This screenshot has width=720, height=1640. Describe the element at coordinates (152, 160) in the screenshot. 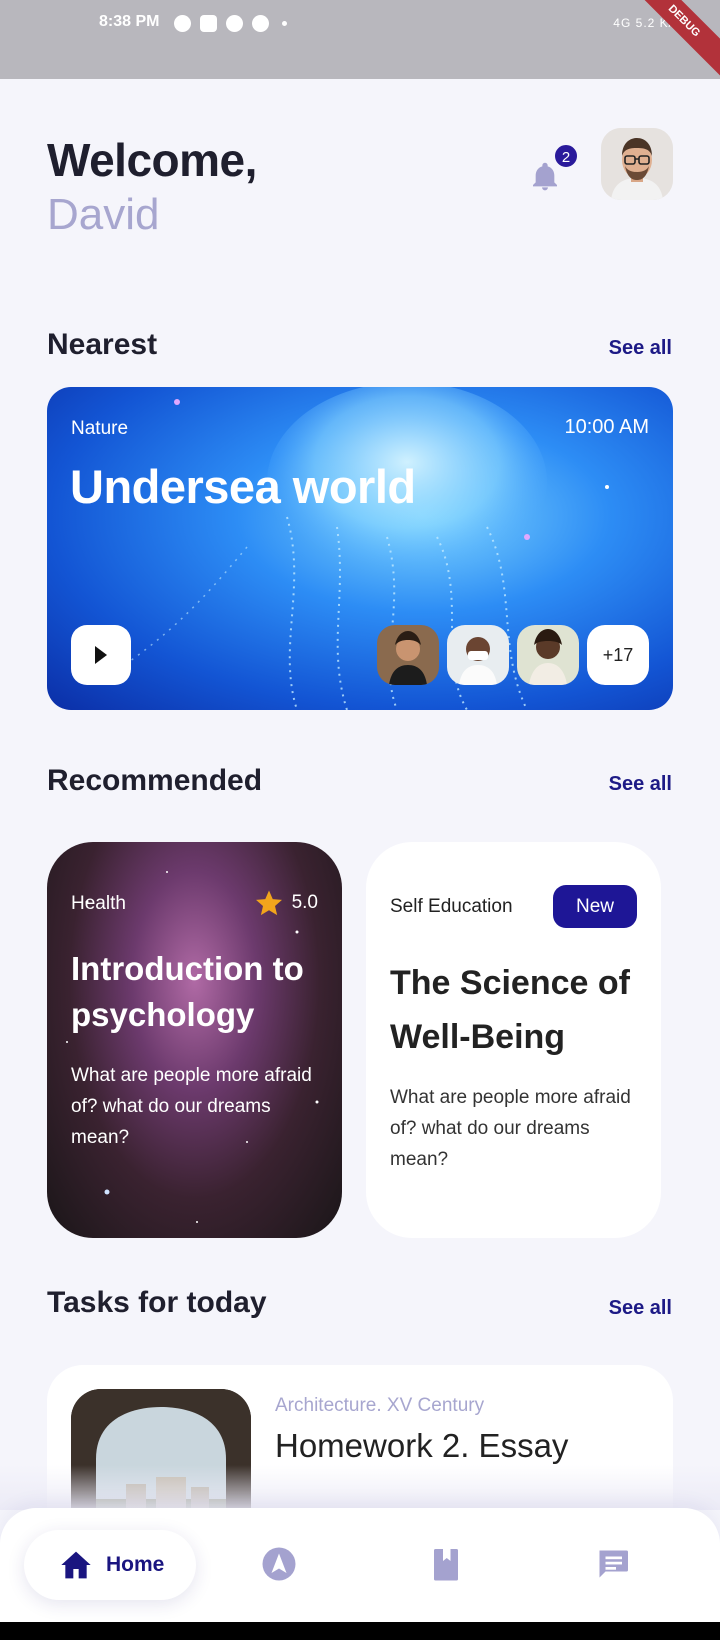

I see `greeting-text: Welcome,` at that location.